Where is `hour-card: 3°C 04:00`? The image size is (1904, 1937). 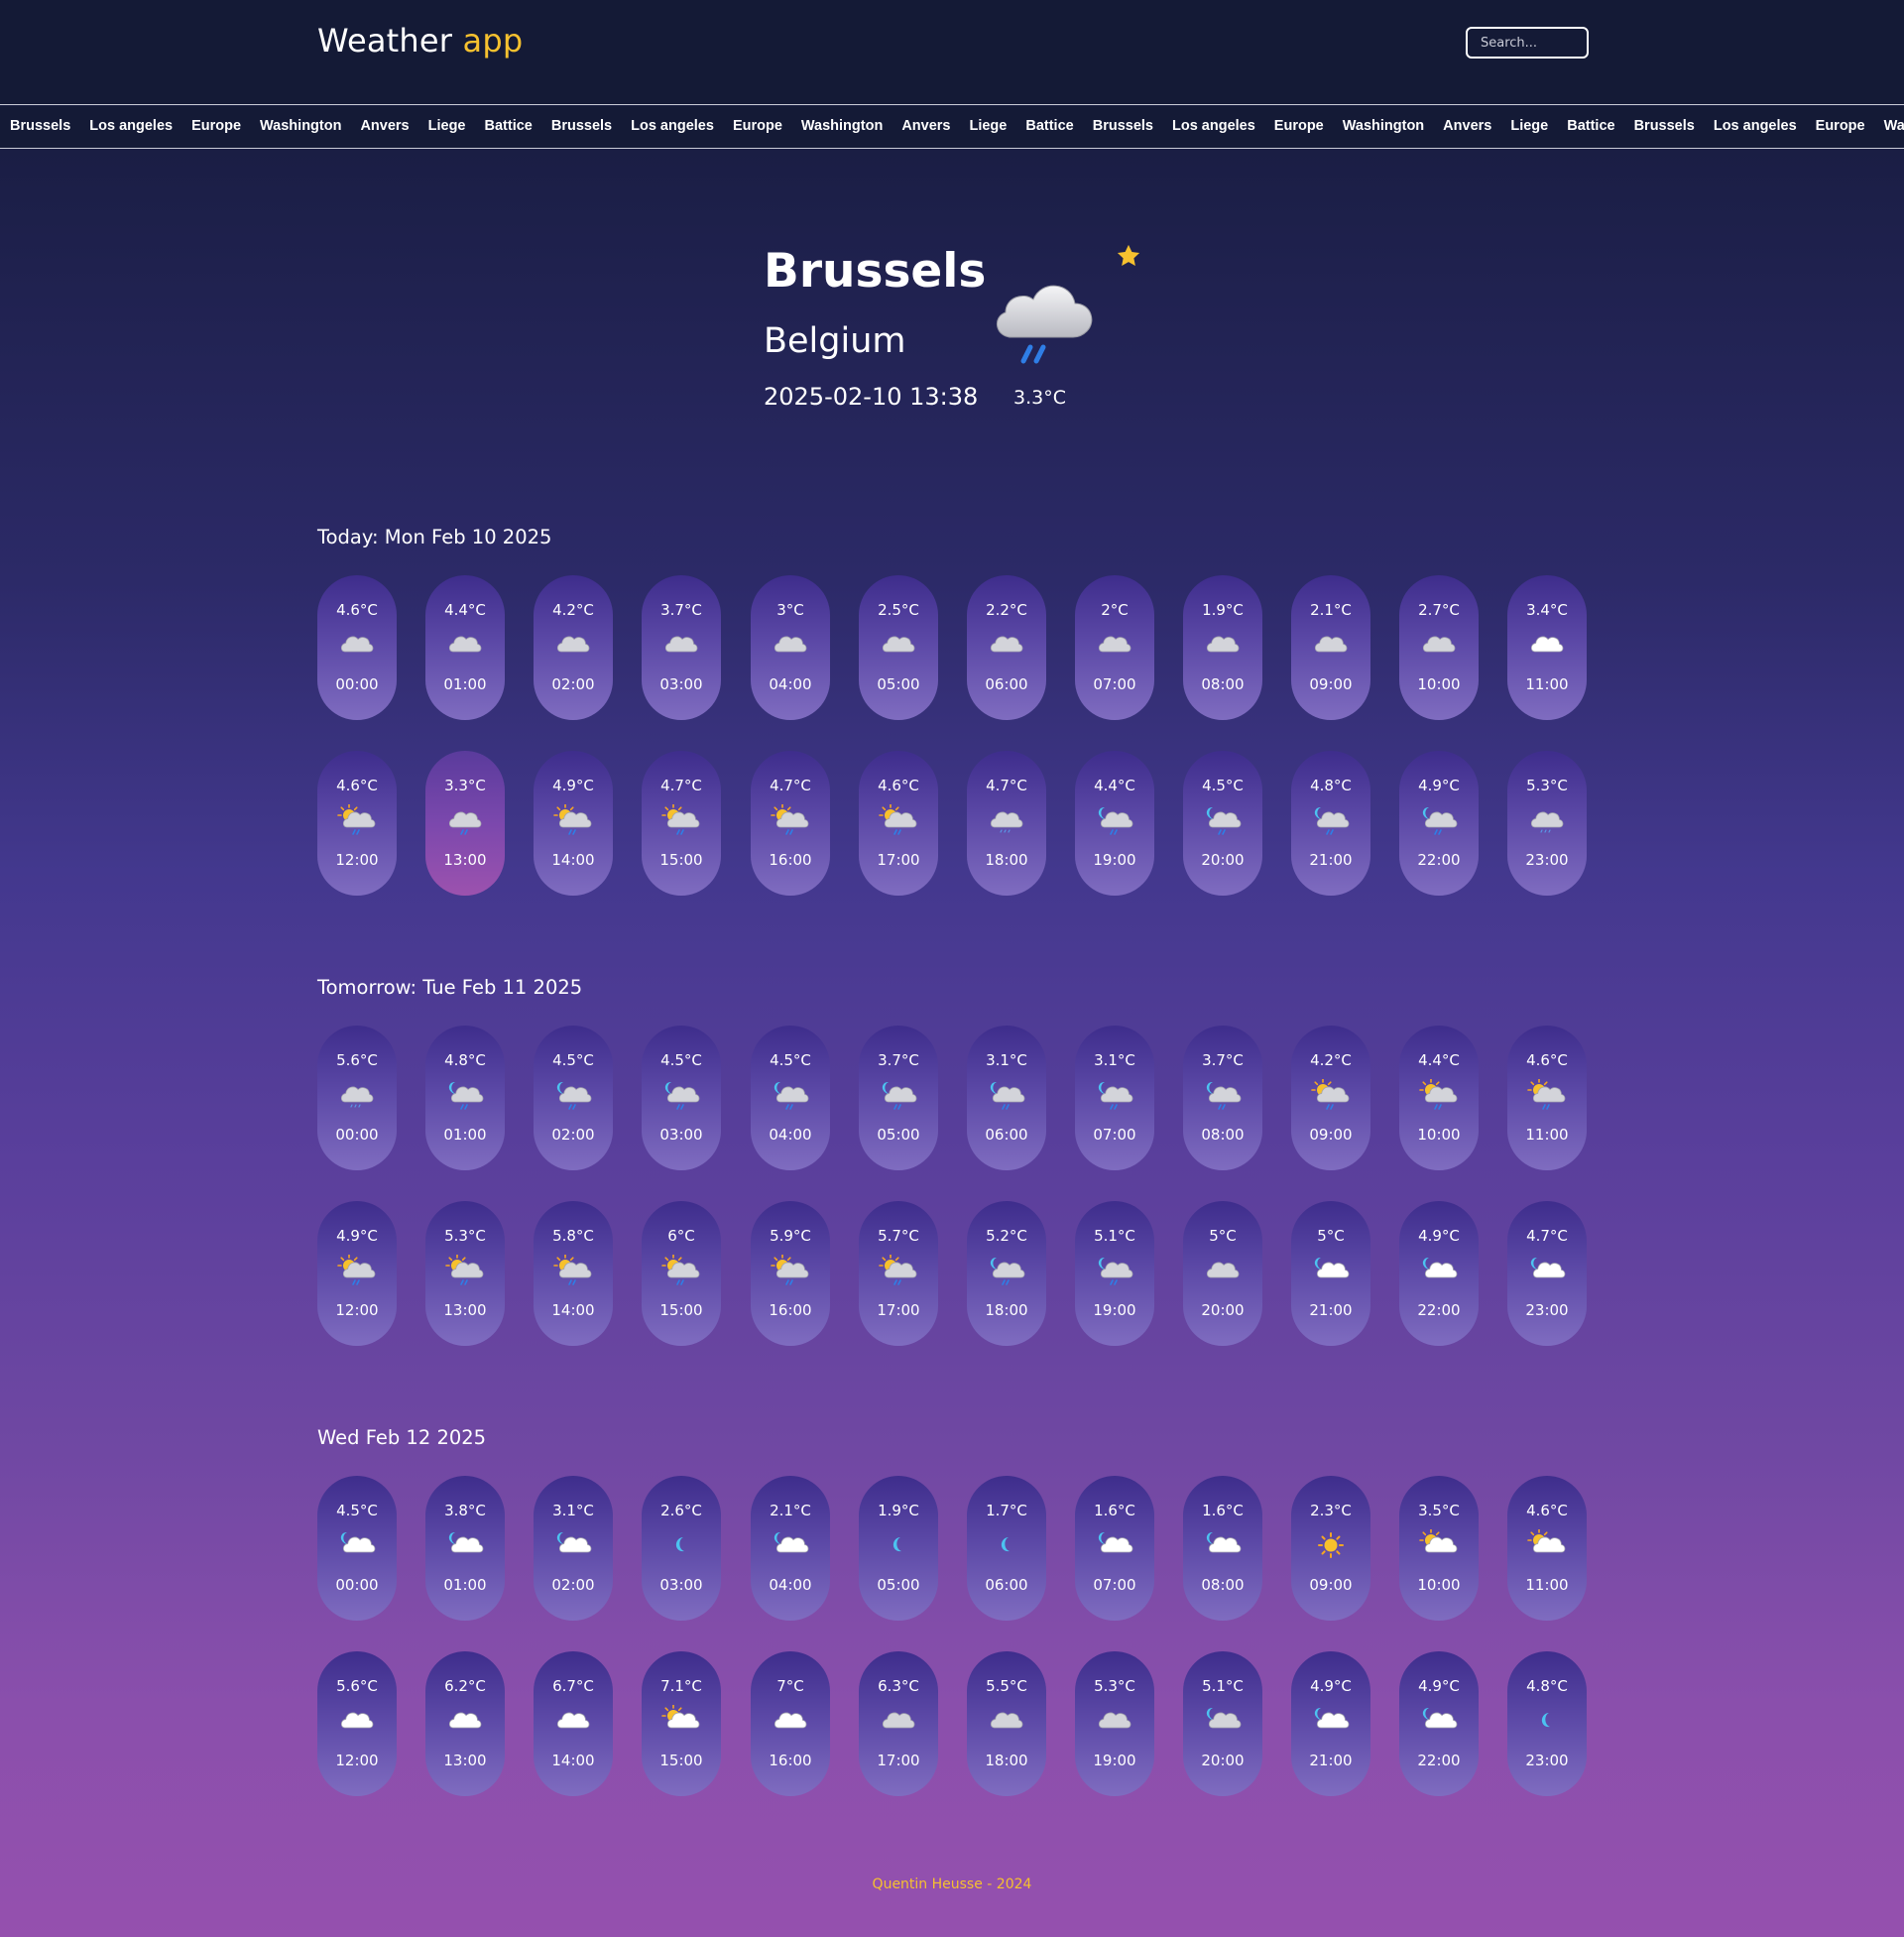 hour-card: 3°C 04:00 is located at coordinates (790, 647).